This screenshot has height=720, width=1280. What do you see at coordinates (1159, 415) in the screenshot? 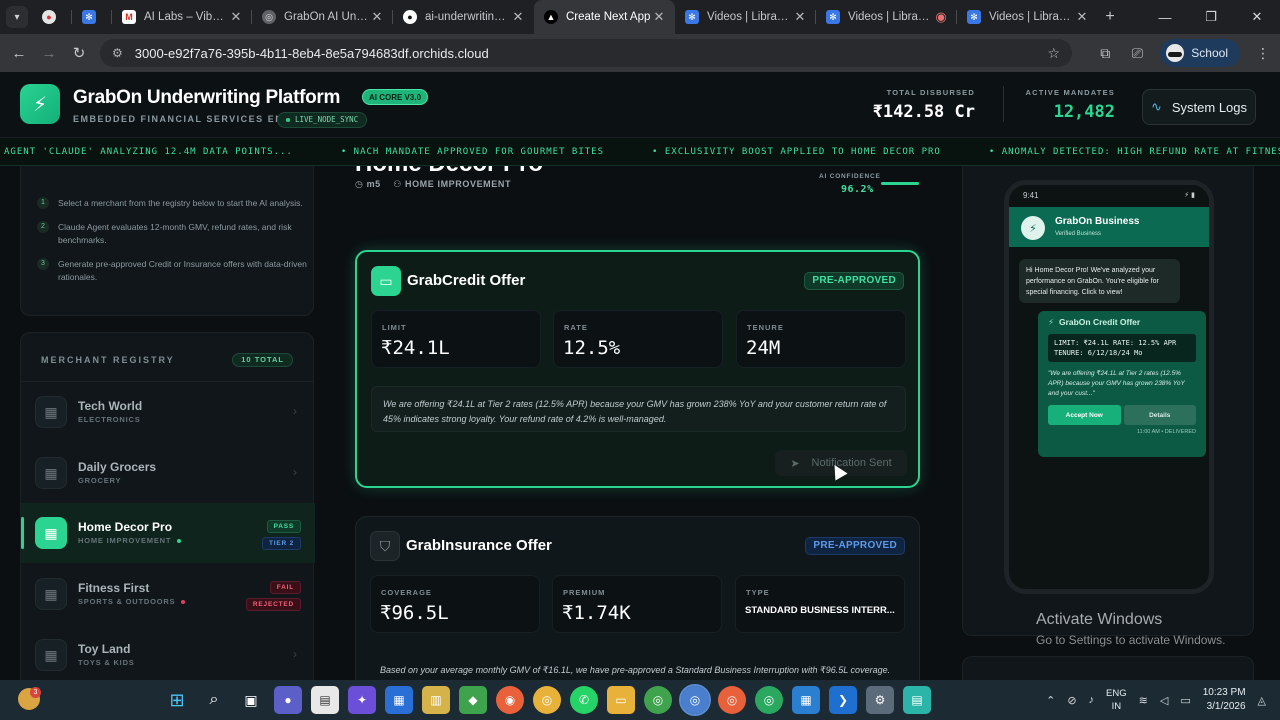
I see `details-button: Details` at bounding box center [1159, 415].